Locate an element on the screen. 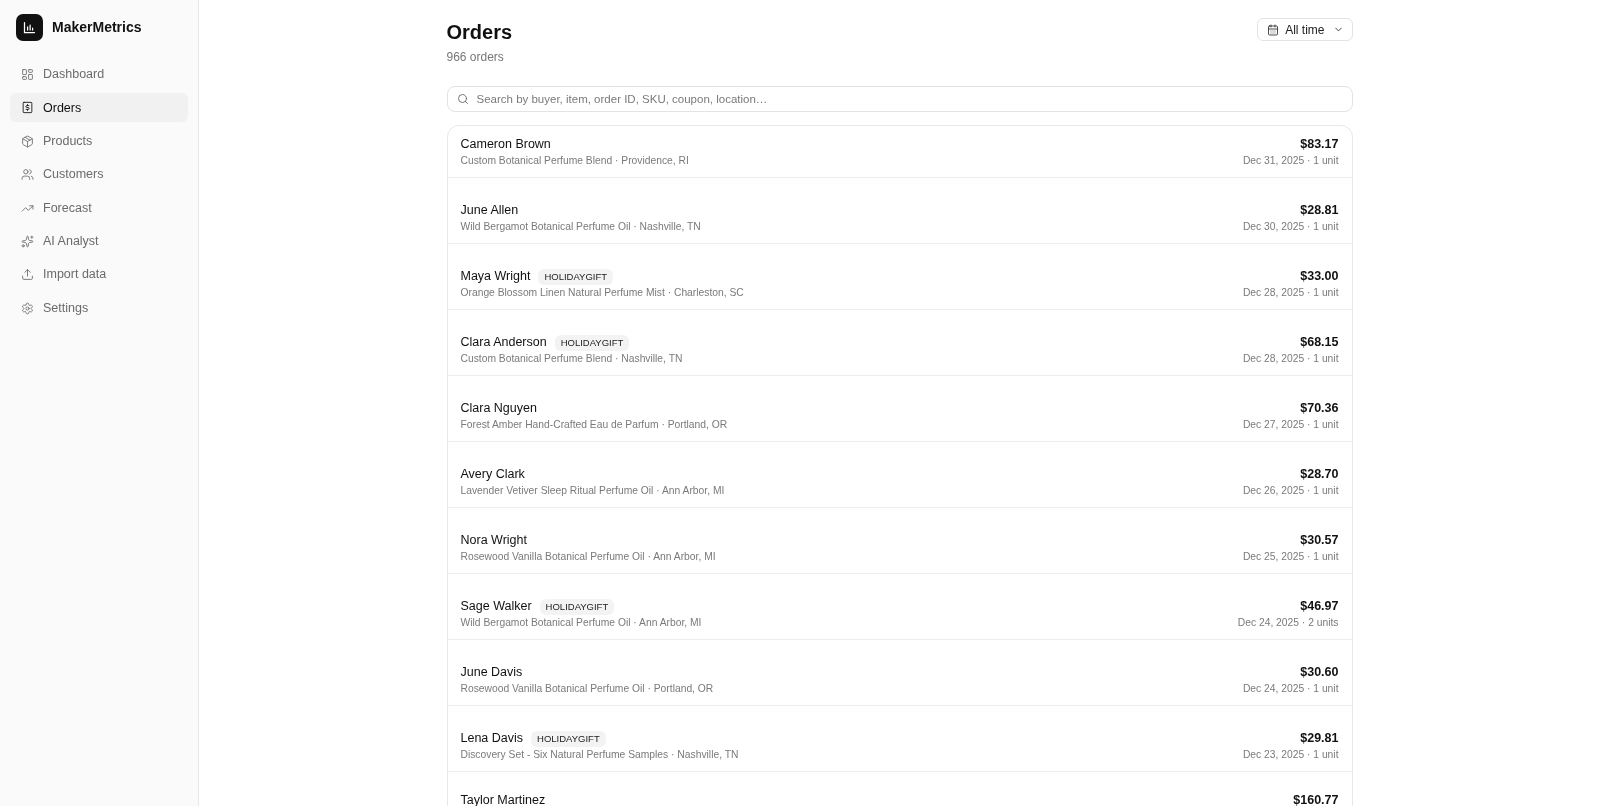  buyer-name: Cameron Brown is located at coordinates (505, 144).